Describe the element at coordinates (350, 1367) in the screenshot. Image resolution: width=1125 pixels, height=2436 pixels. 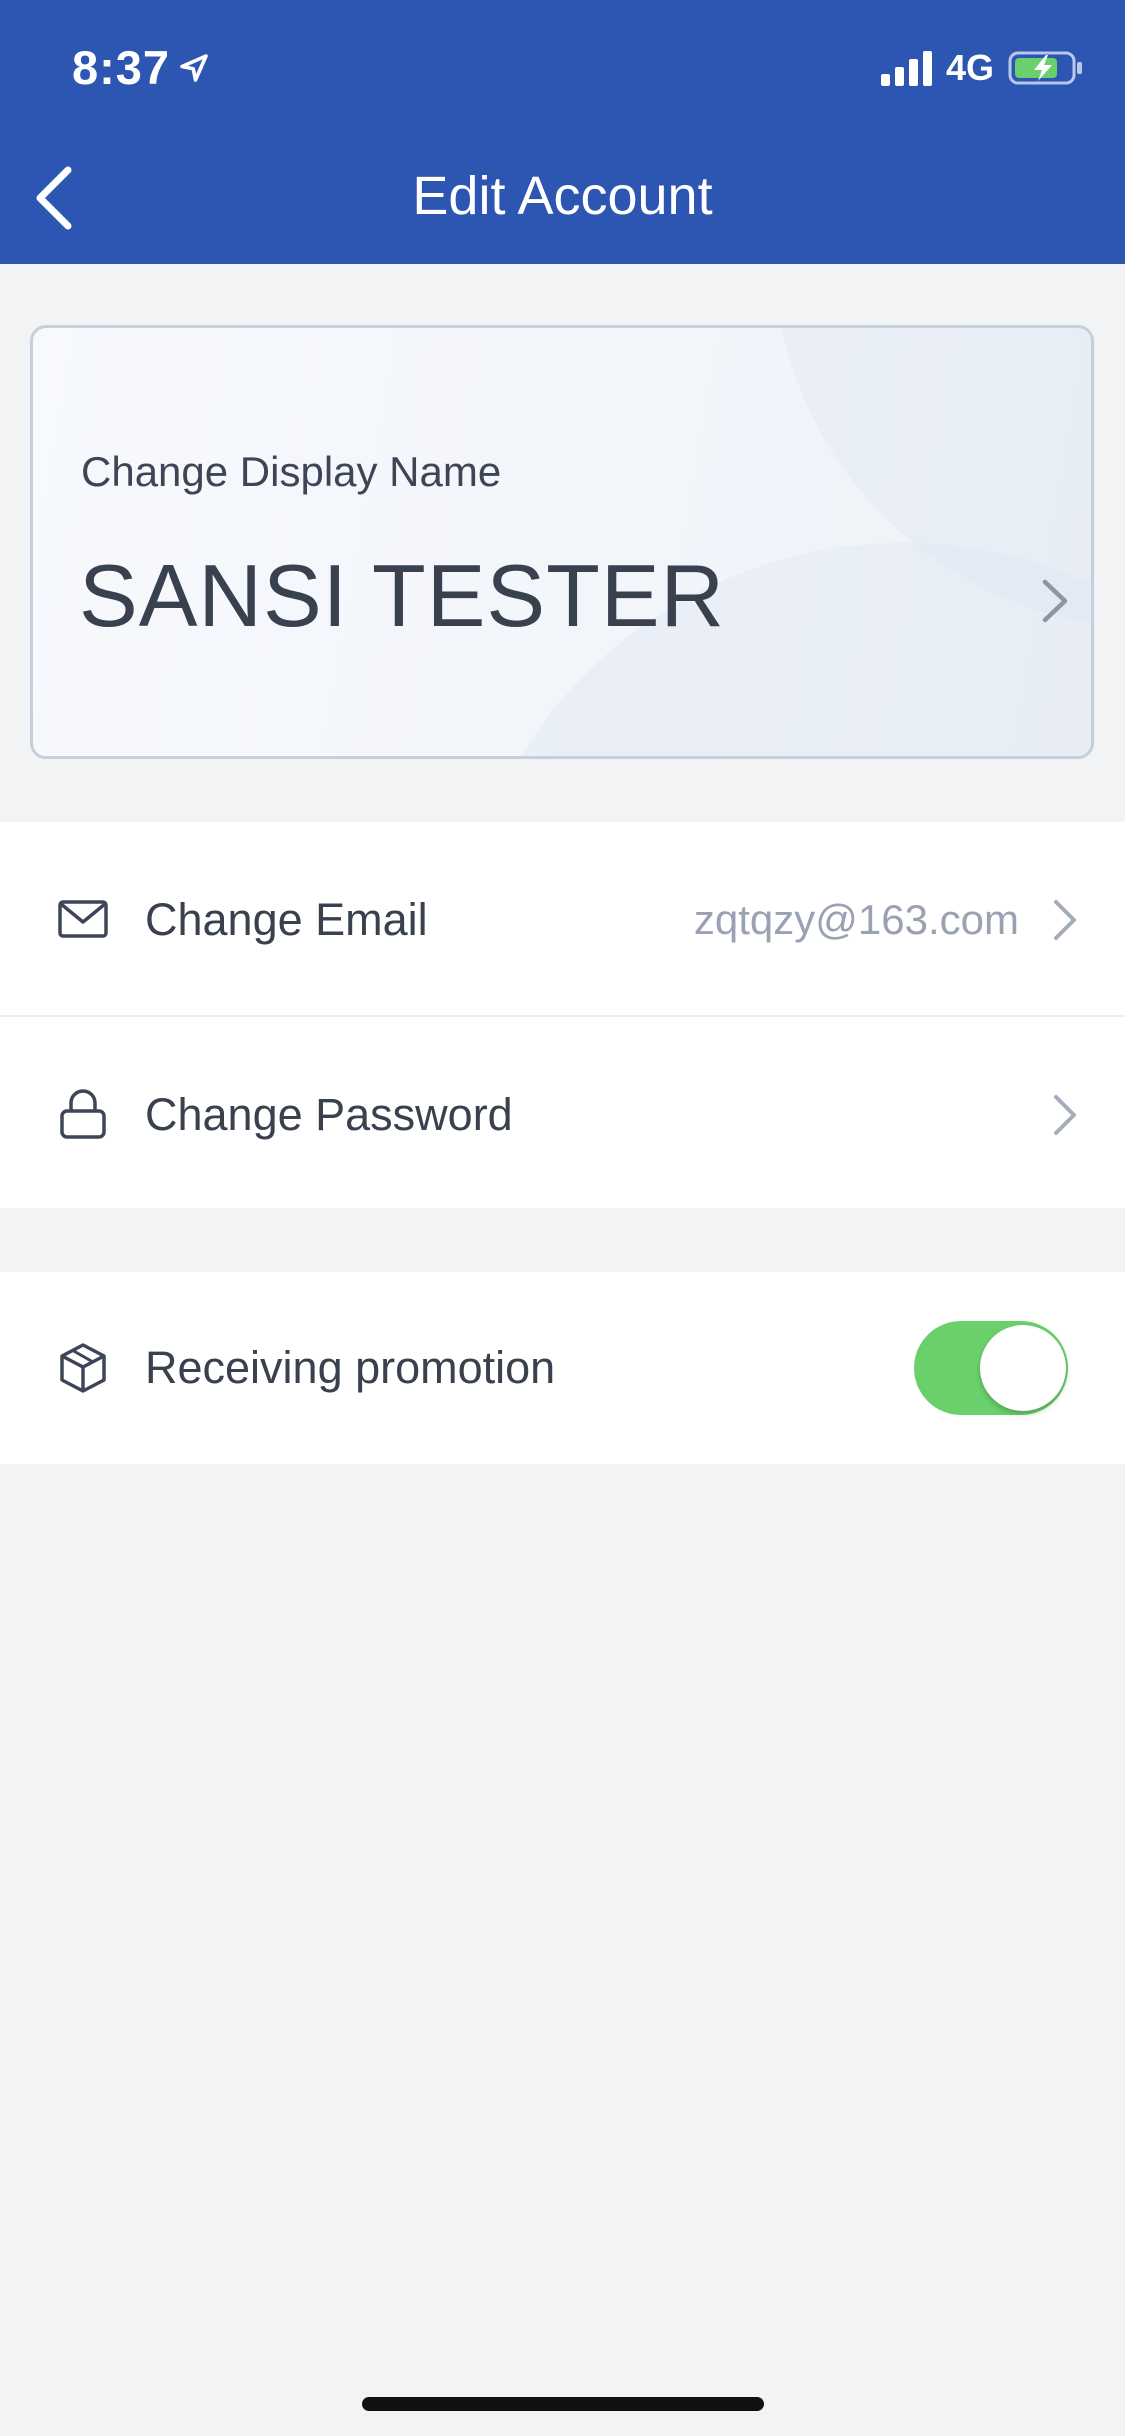
I see `receiving-promotion-label: Receiving promotion` at that location.